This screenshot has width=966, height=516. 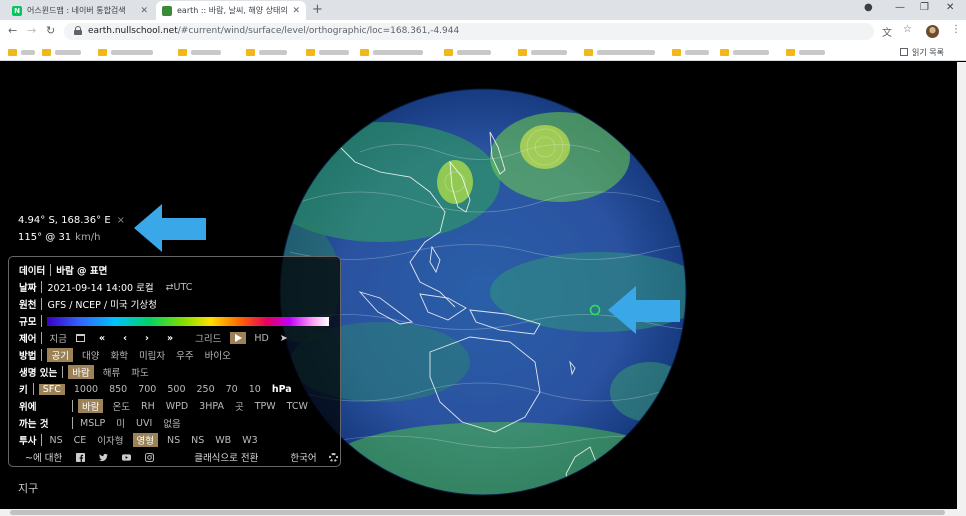 What do you see at coordinates (932, 31) in the screenshot?
I see `profile-avatar` at bounding box center [932, 31].